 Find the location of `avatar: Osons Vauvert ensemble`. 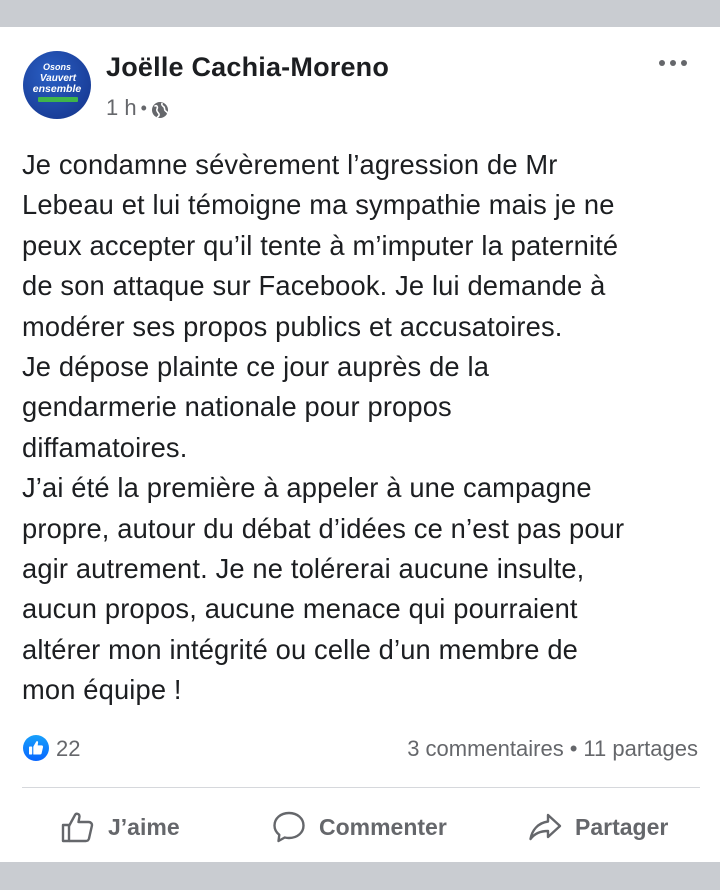

avatar: Osons Vauvert ensemble is located at coordinates (57, 85).